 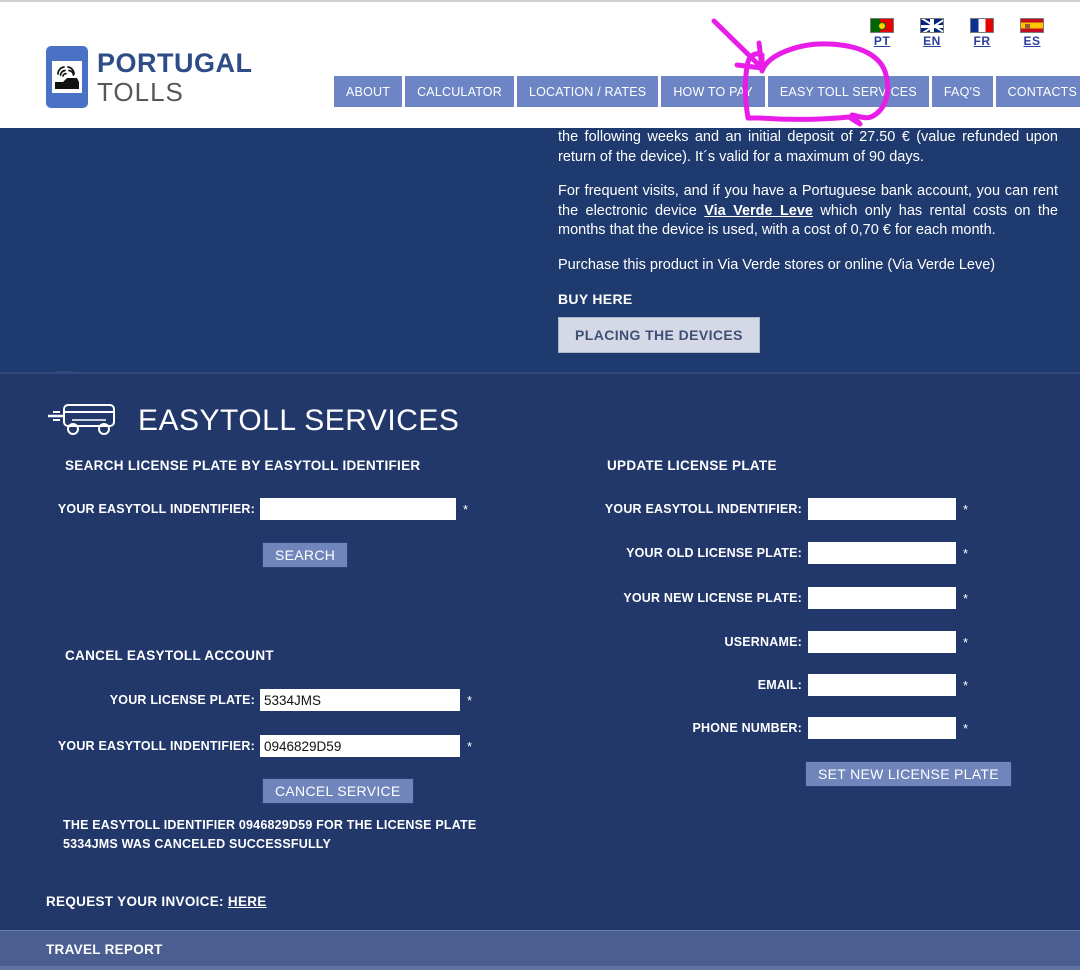 I want to click on france-flag-icon, so click(x=982, y=25).